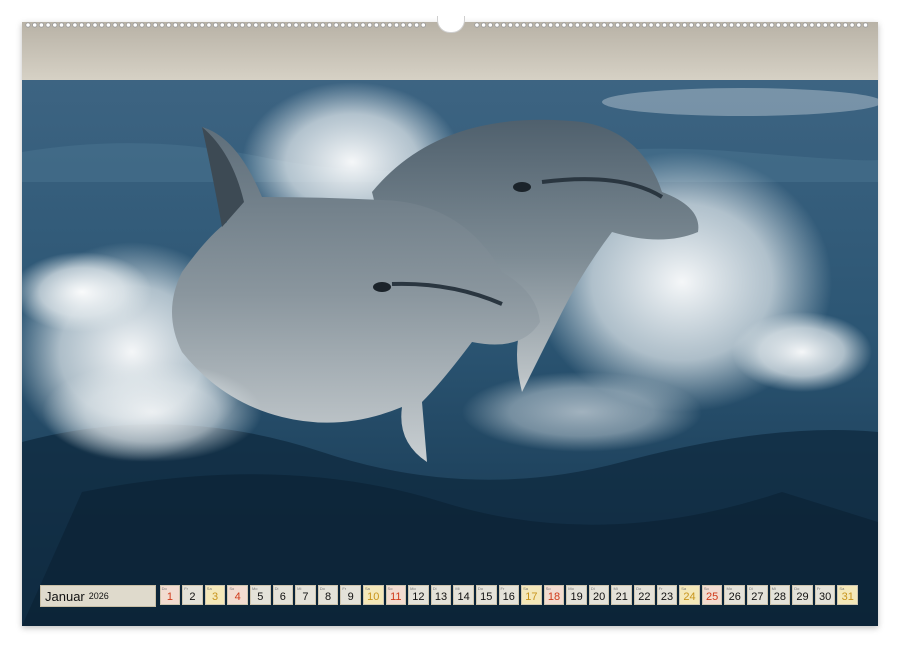  I want to click on day-cell: Fr16, so click(509, 595).